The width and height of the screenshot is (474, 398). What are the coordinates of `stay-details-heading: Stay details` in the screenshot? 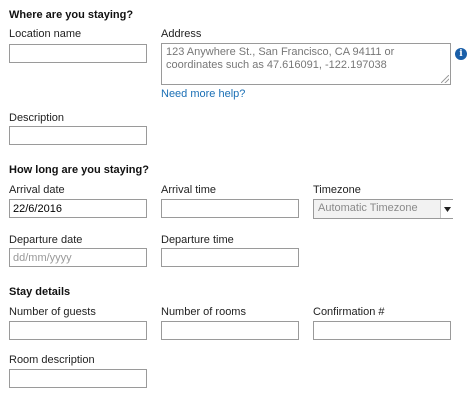 It's located at (40, 292).